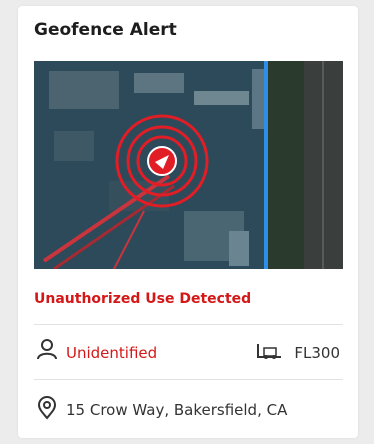  Describe the element at coordinates (269, 351) in the screenshot. I see `forklift-icon` at that location.